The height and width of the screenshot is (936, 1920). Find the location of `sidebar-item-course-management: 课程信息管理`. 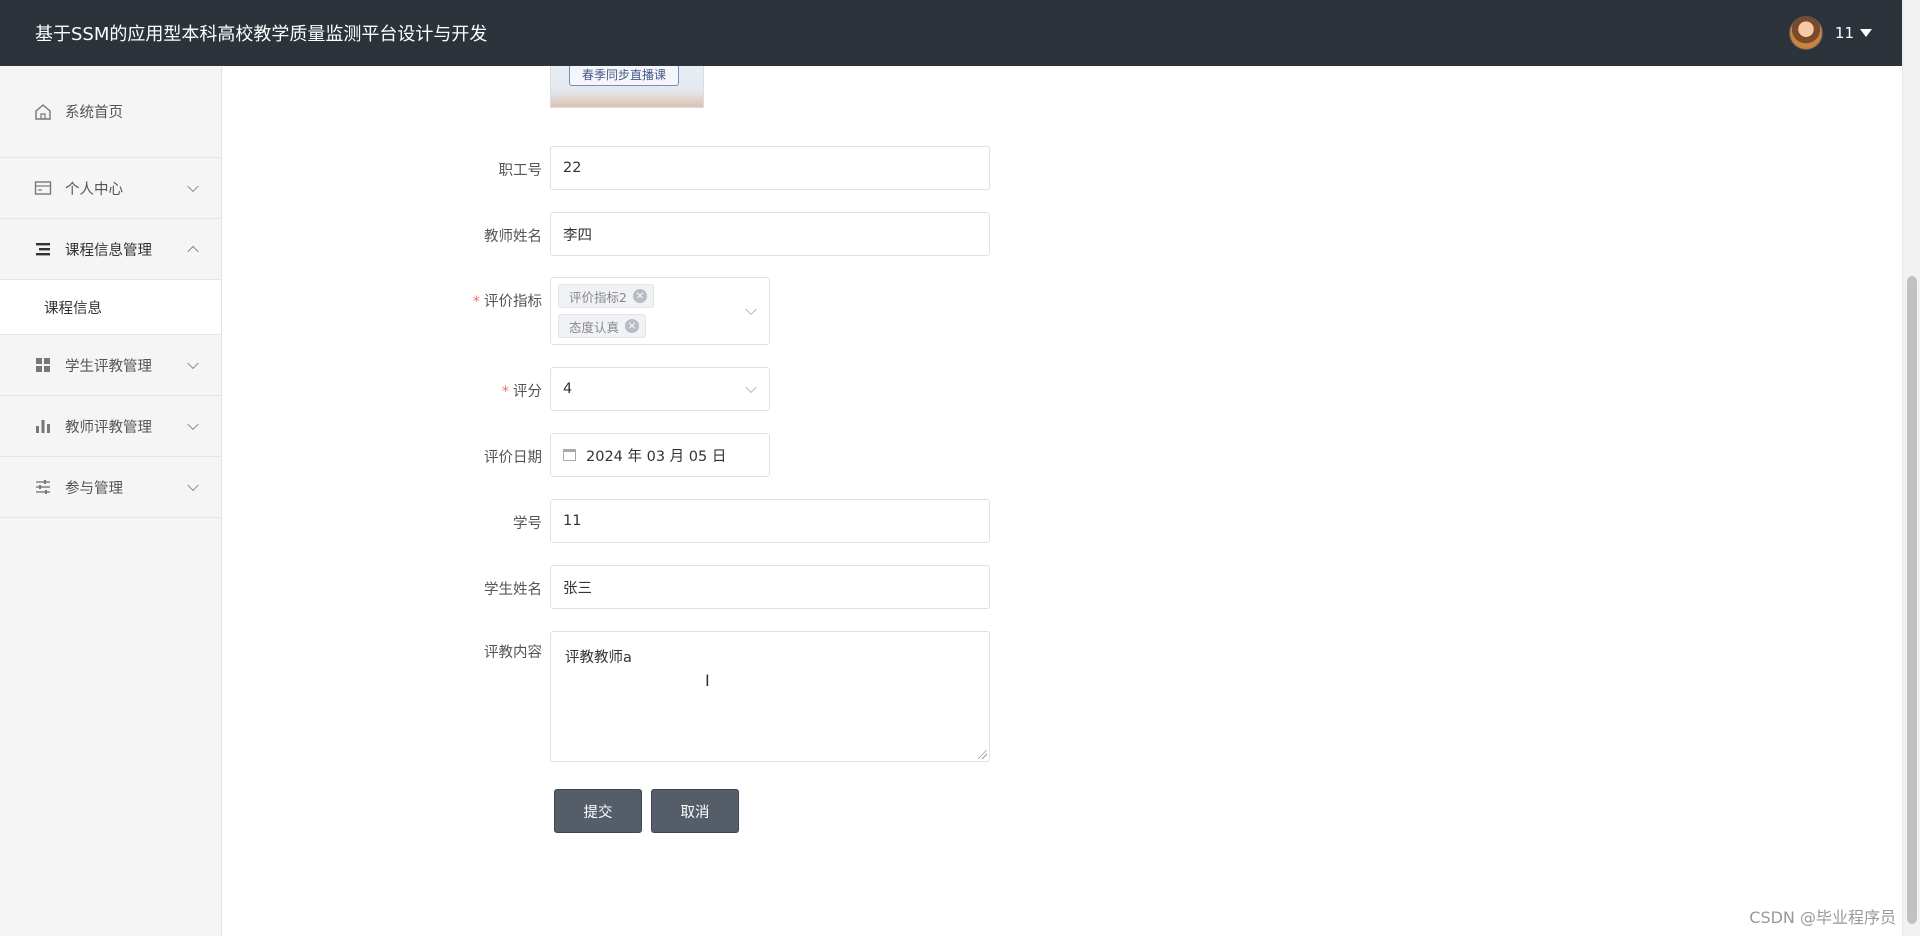

sidebar-item-course-management: 课程信息管理 is located at coordinates (110, 249).